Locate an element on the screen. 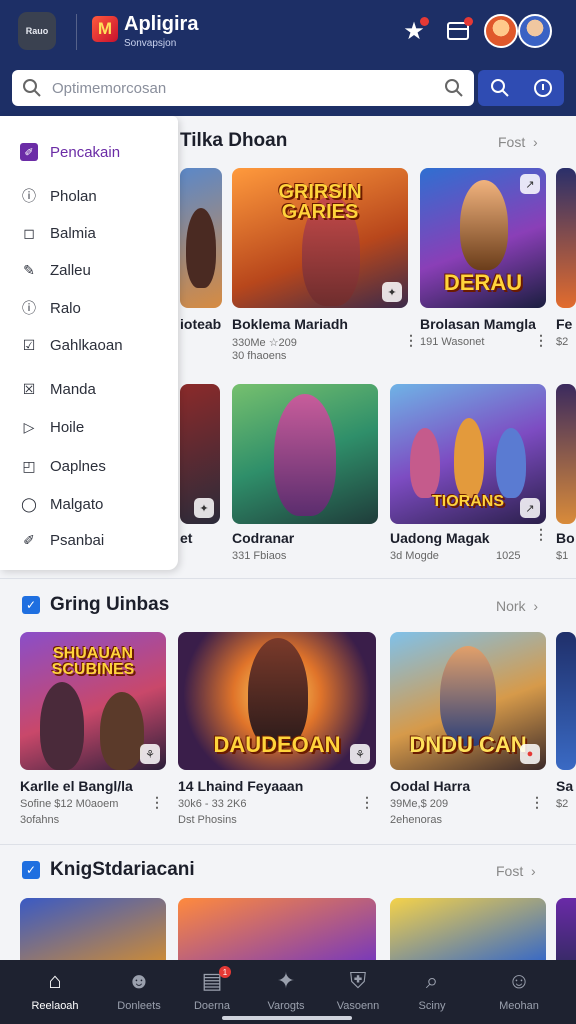 The height and width of the screenshot is (1024, 576). app-tile: Rauo is located at coordinates (37, 31).